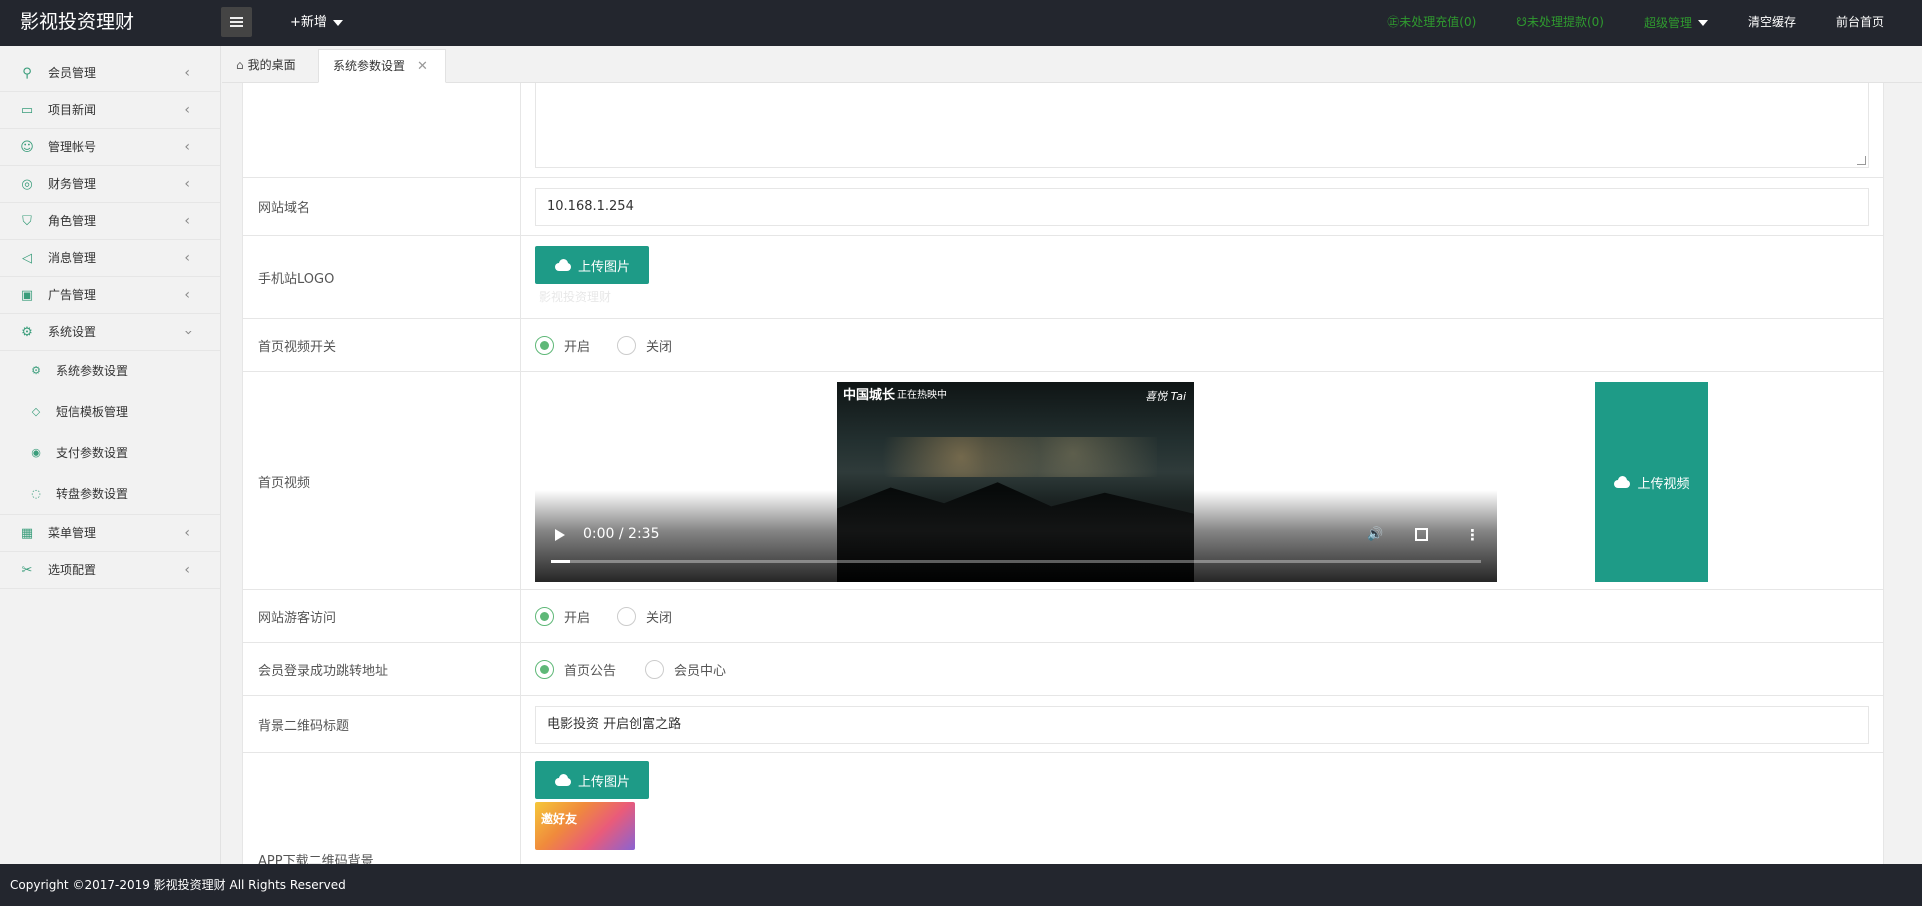 The width and height of the screenshot is (1922, 906). I want to click on app-qr-bg-label: APP下载二维码背景, so click(316, 859).